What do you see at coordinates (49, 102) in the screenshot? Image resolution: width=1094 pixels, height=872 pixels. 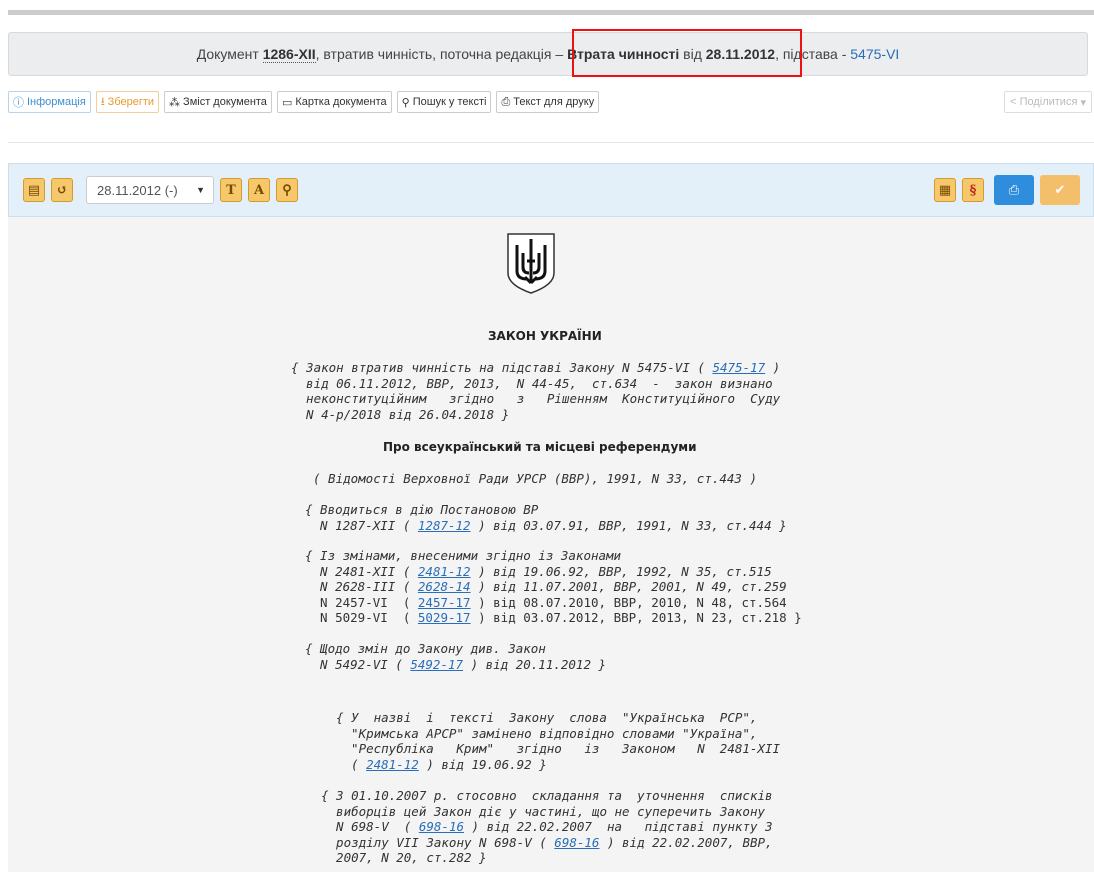 I see `info-button: ⓘ Інформація` at bounding box center [49, 102].